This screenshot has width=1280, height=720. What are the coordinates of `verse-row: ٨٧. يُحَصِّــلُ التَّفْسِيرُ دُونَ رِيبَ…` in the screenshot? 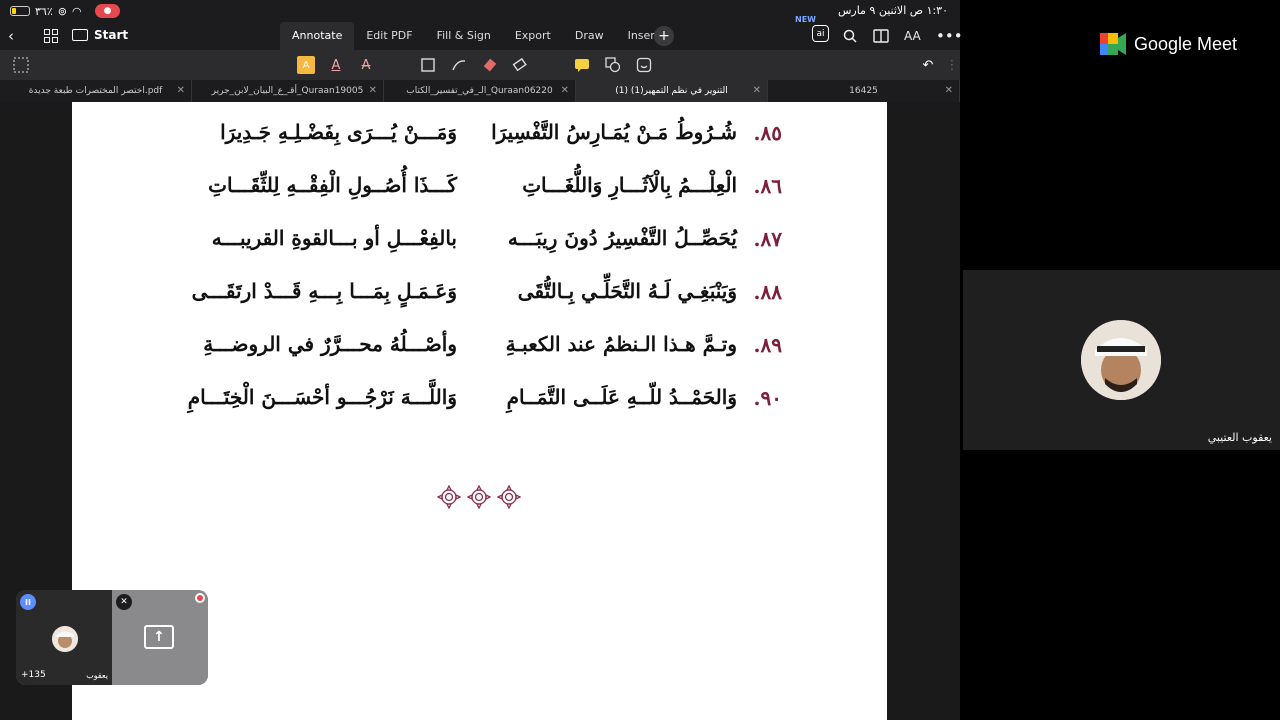 It's located at (479, 240).